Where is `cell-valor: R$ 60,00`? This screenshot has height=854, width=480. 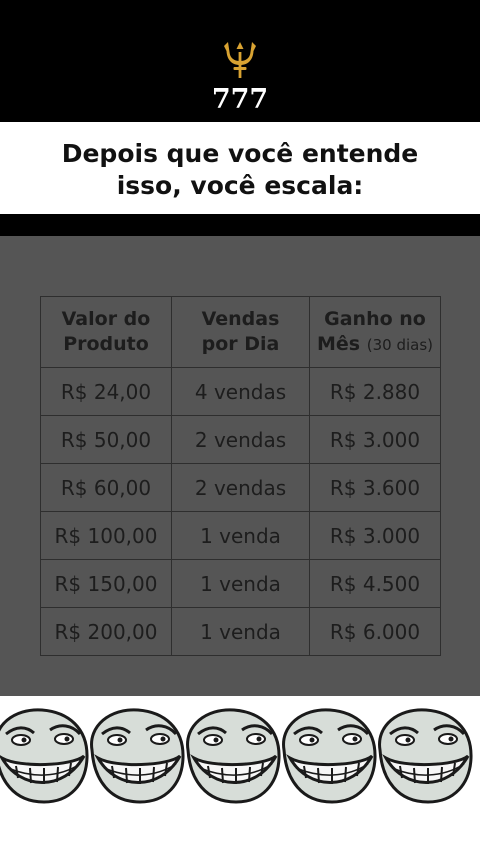
cell-valor: R$ 60,00 is located at coordinates (106, 487).